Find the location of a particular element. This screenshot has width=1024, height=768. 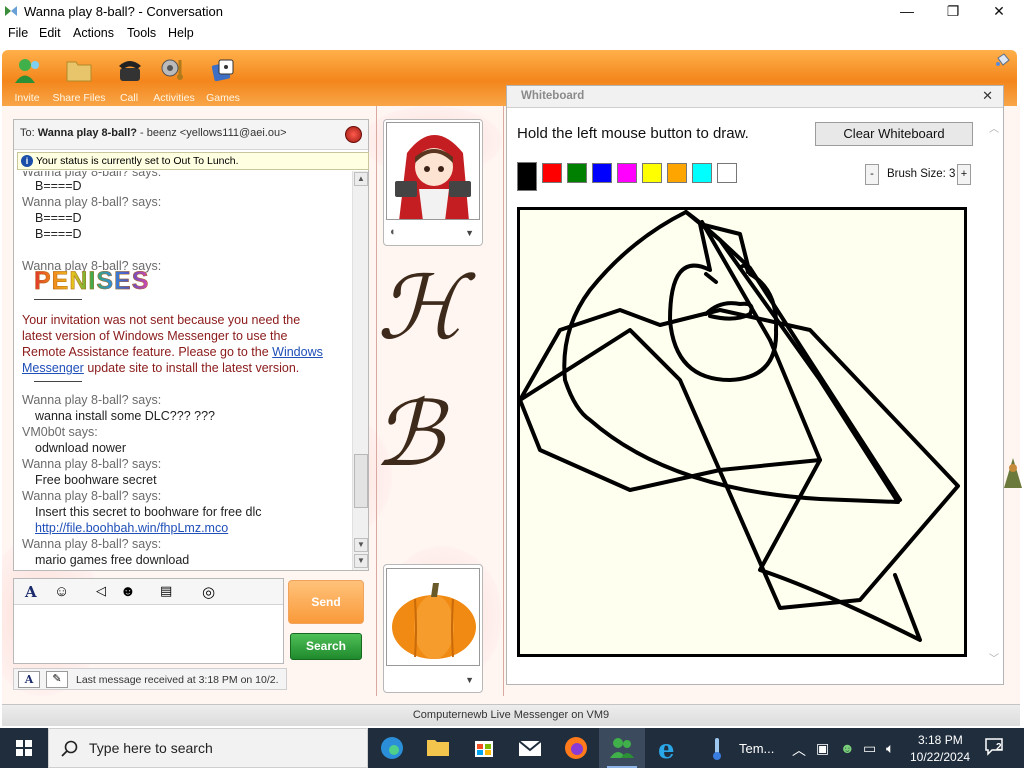

taskbar-mail is located at coordinates (530, 748).